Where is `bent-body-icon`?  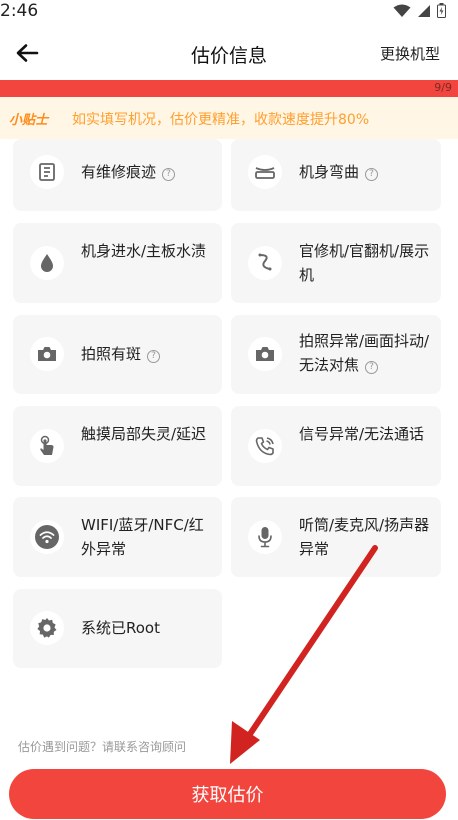 bent-body-icon is located at coordinates (265, 172).